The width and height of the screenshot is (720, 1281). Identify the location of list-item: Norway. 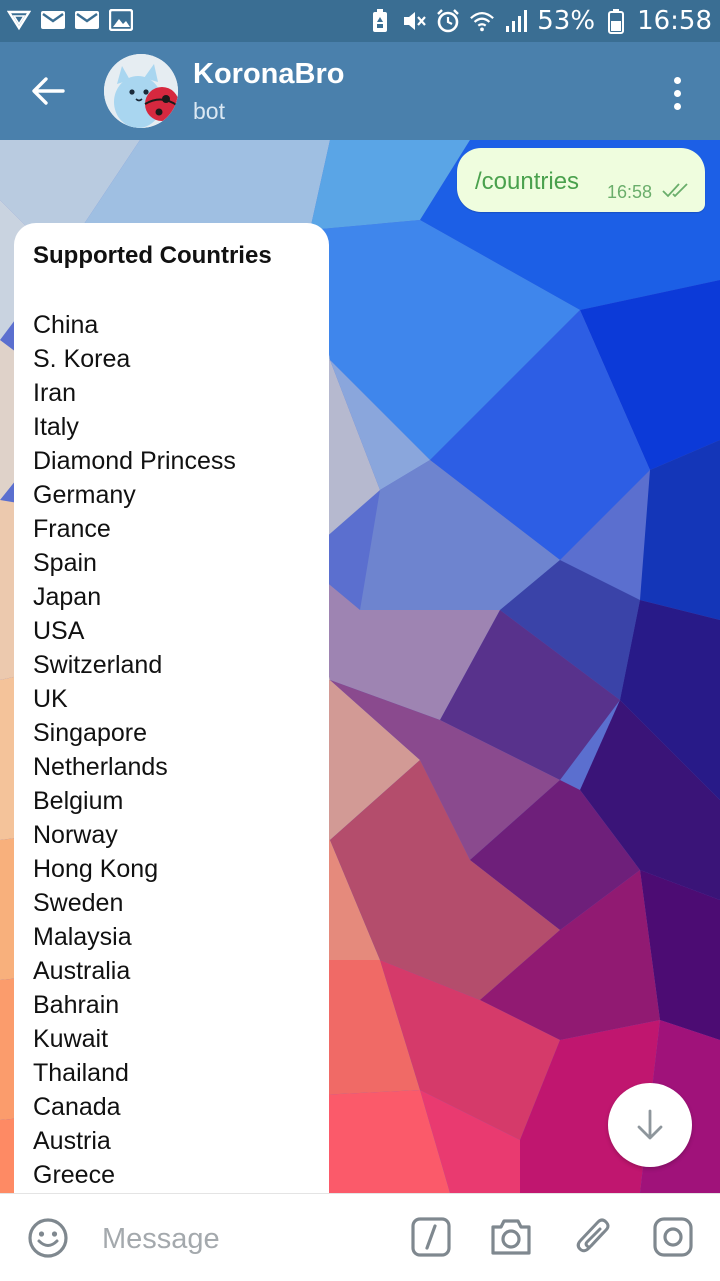
(75, 835).